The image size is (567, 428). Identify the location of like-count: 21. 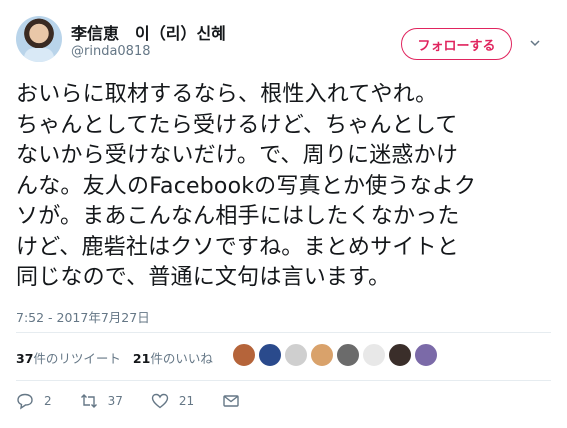
(186, 401).